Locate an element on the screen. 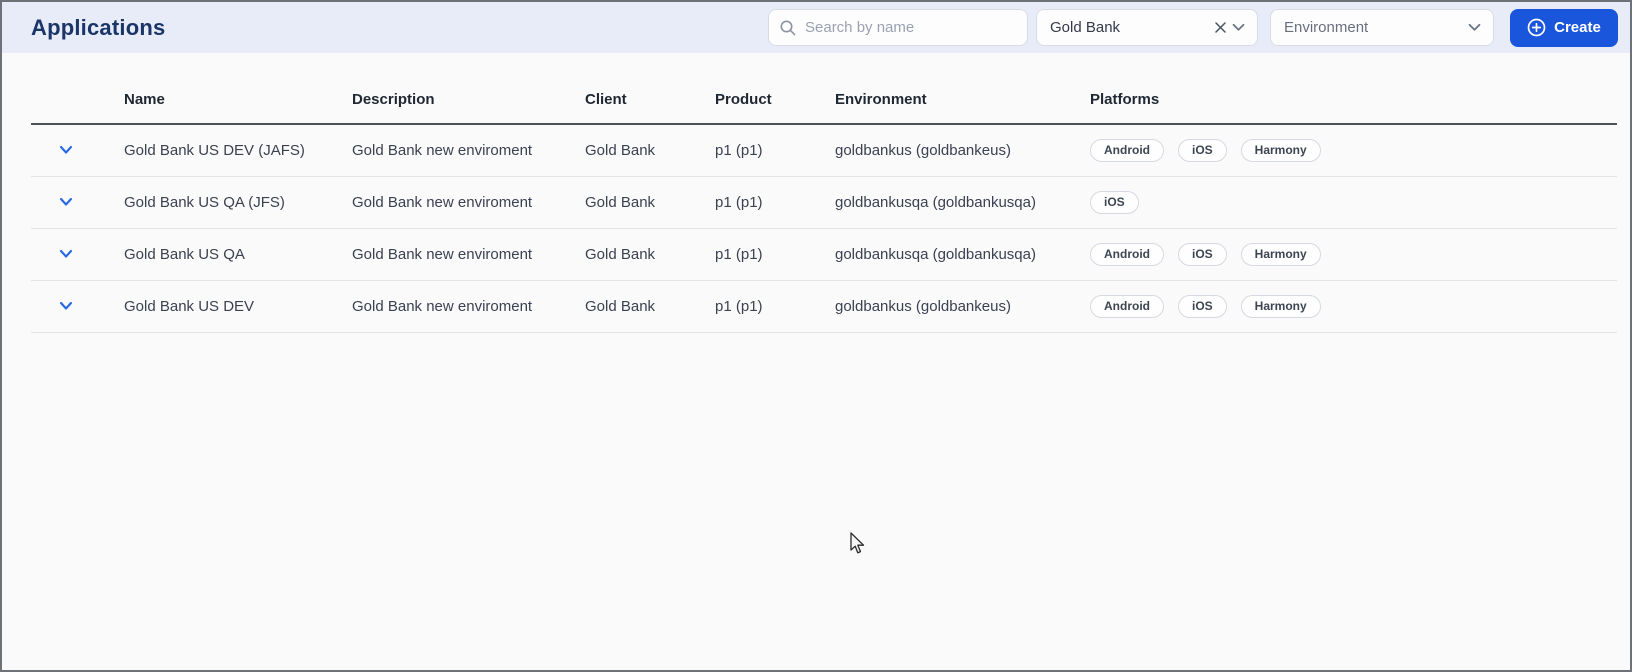  cell-platforms: iOS is located at coordinates (1353, 202).